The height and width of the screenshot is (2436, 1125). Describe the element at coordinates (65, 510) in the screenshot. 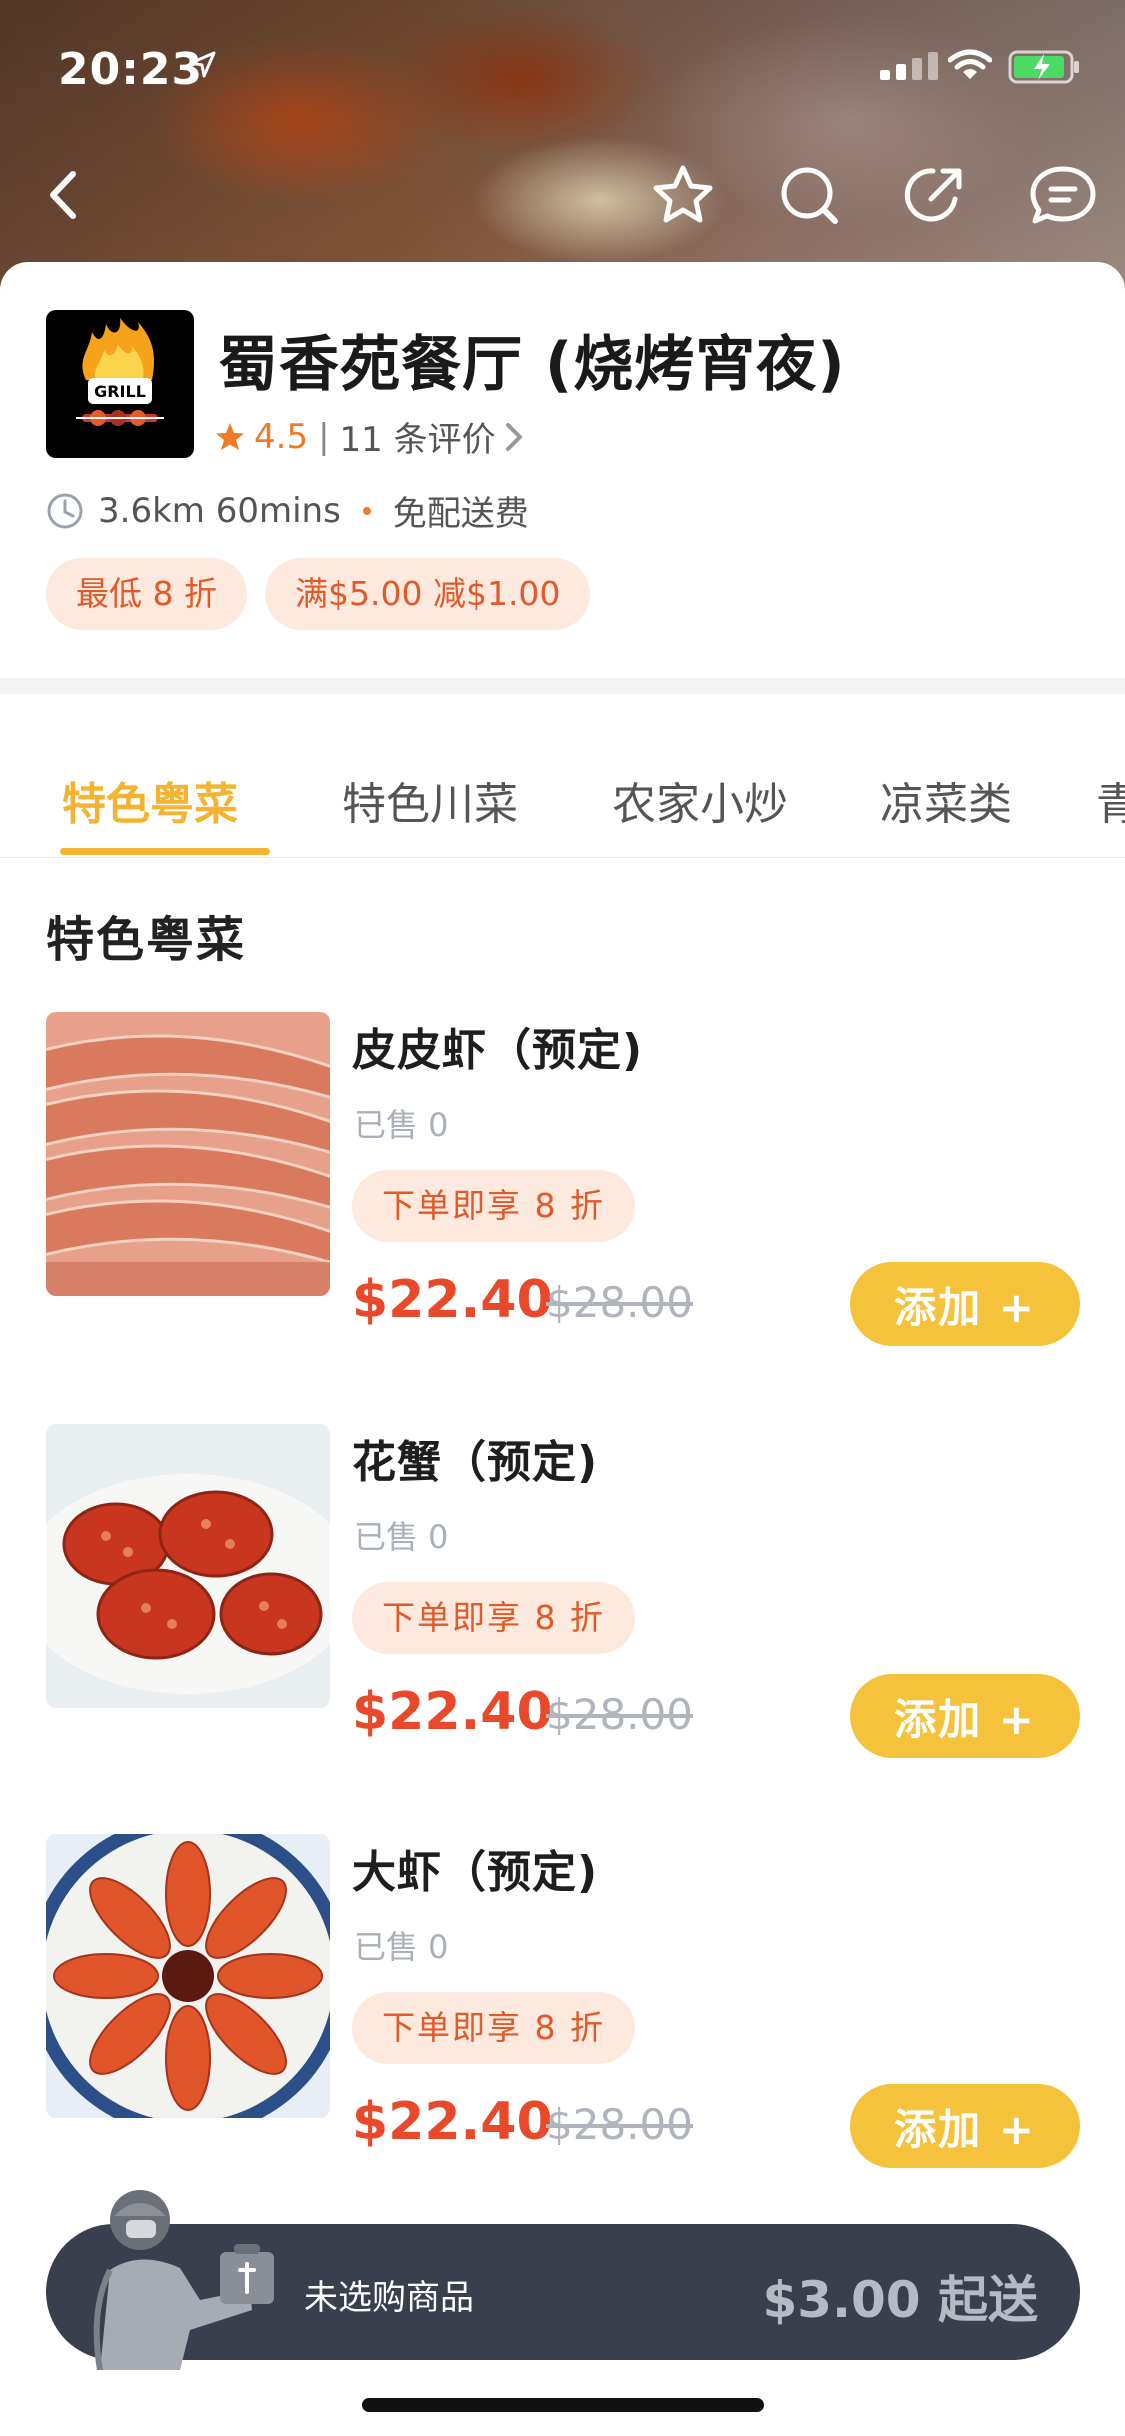

I see `clock-icon` at that location.